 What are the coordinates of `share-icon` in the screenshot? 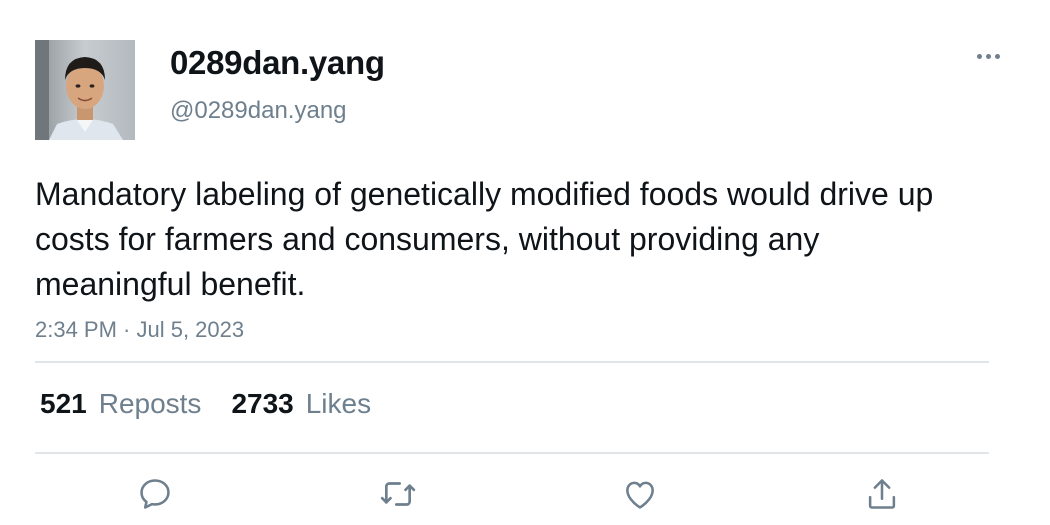 It's located at (882, 494).